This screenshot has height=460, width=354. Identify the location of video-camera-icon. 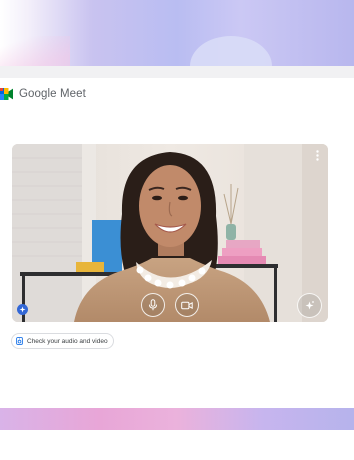
(187, 305).